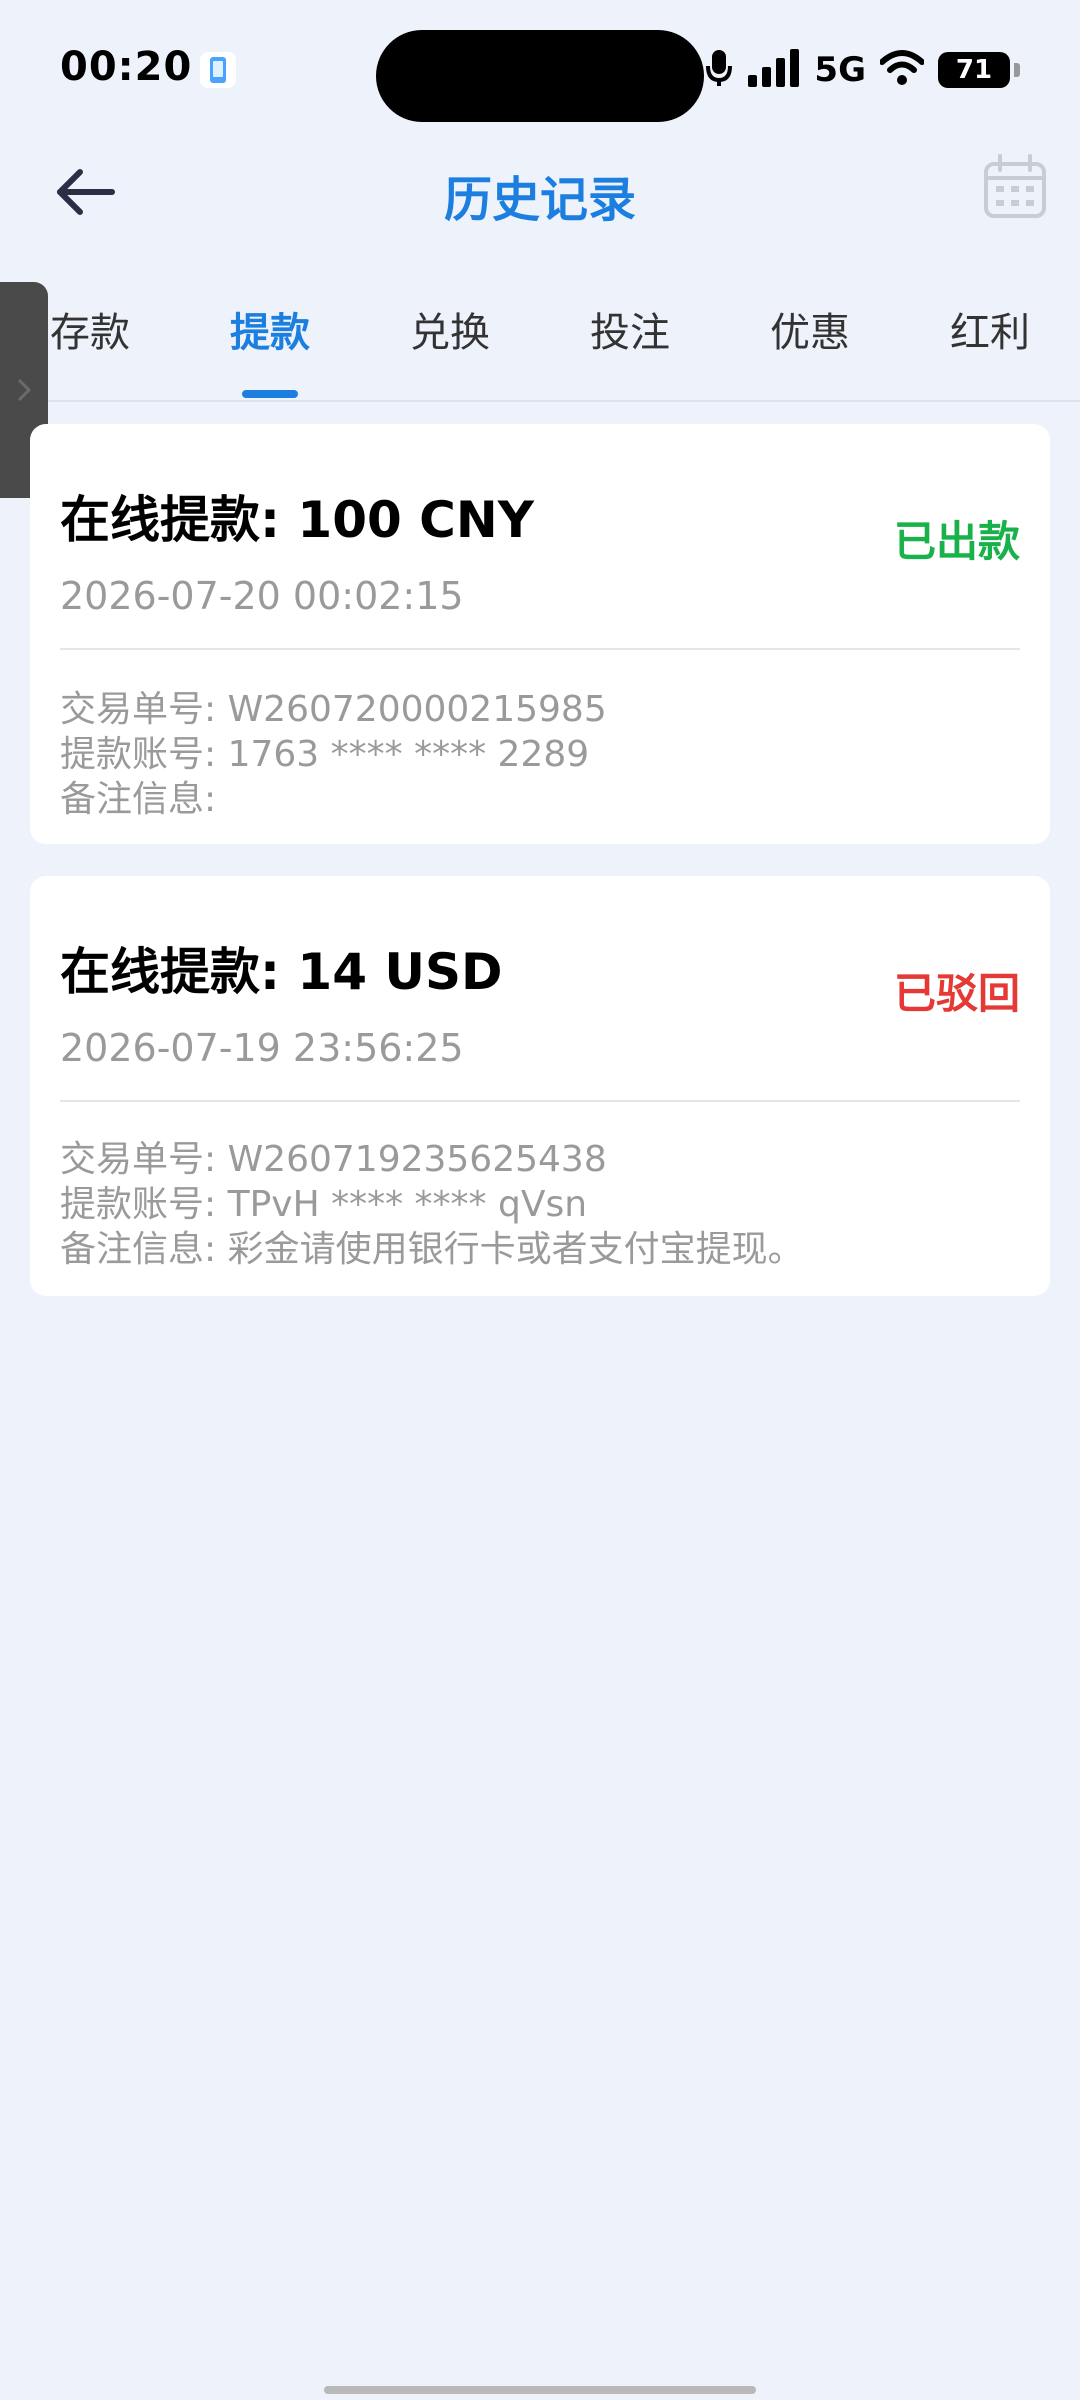  I want to click on signal-icon, so click(774, 70).